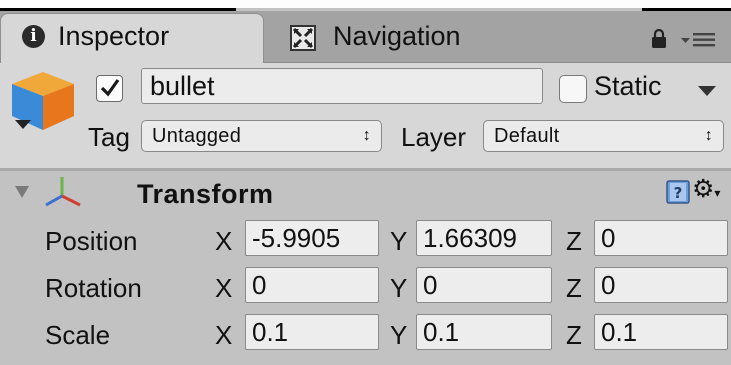 This screenshot has height=365, width=731. I want to click on rotation-z-label: Z, so click(574, 288).